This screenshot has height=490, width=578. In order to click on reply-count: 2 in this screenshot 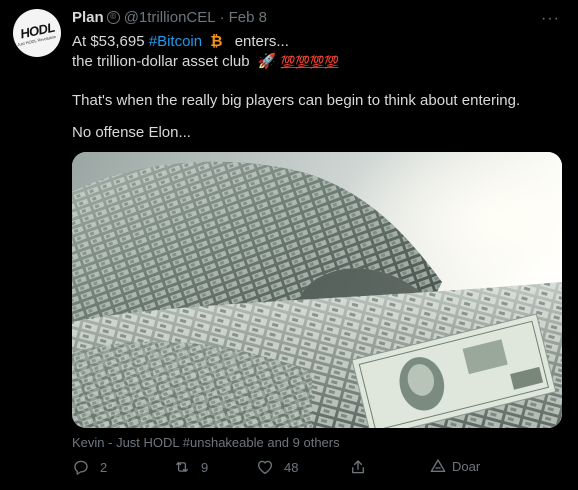, I will do `click(104, 467)`.